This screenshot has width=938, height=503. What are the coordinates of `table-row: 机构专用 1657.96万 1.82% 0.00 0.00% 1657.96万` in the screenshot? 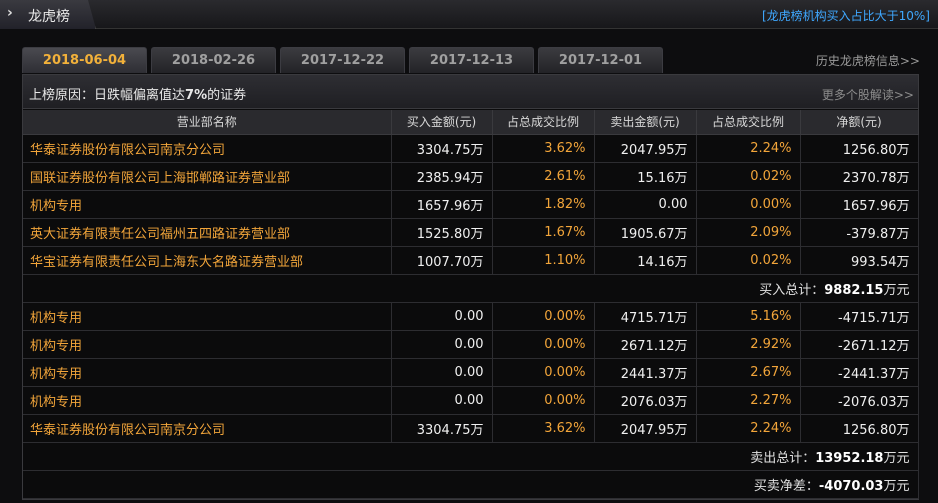 It's located at (471, 204).